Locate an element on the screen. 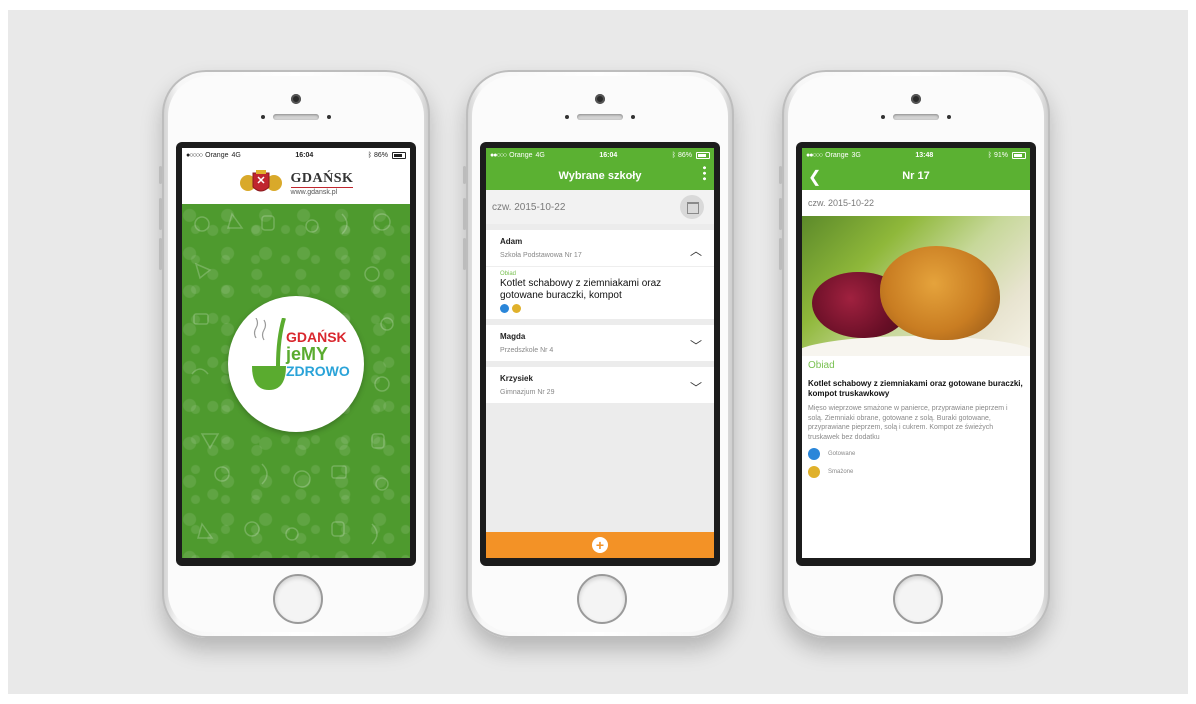  prep-method-label: Smażone is located at coordinates (841, 471).